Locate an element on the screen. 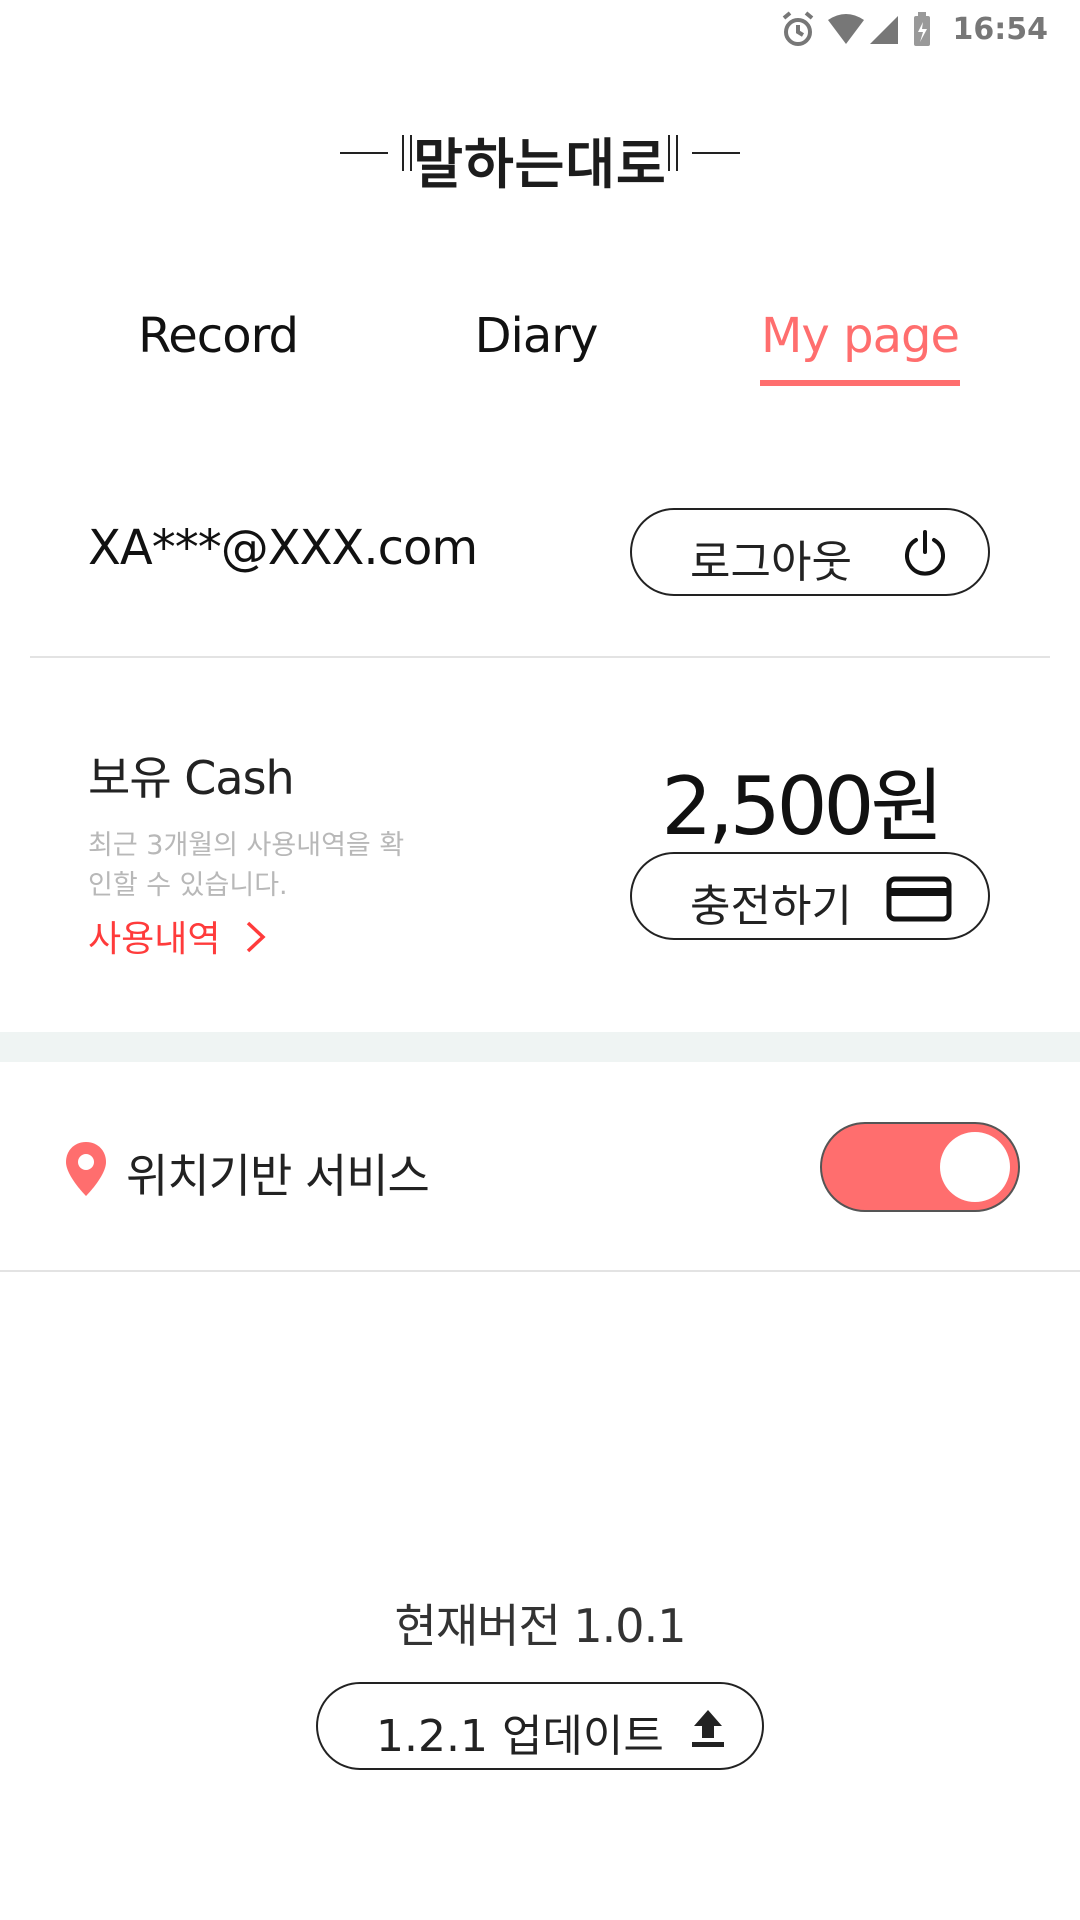 Image resolution: width=1080 pixels, height=1920 pixels. account-email: XA***@XXX.com is located at coordinates (283, 548).